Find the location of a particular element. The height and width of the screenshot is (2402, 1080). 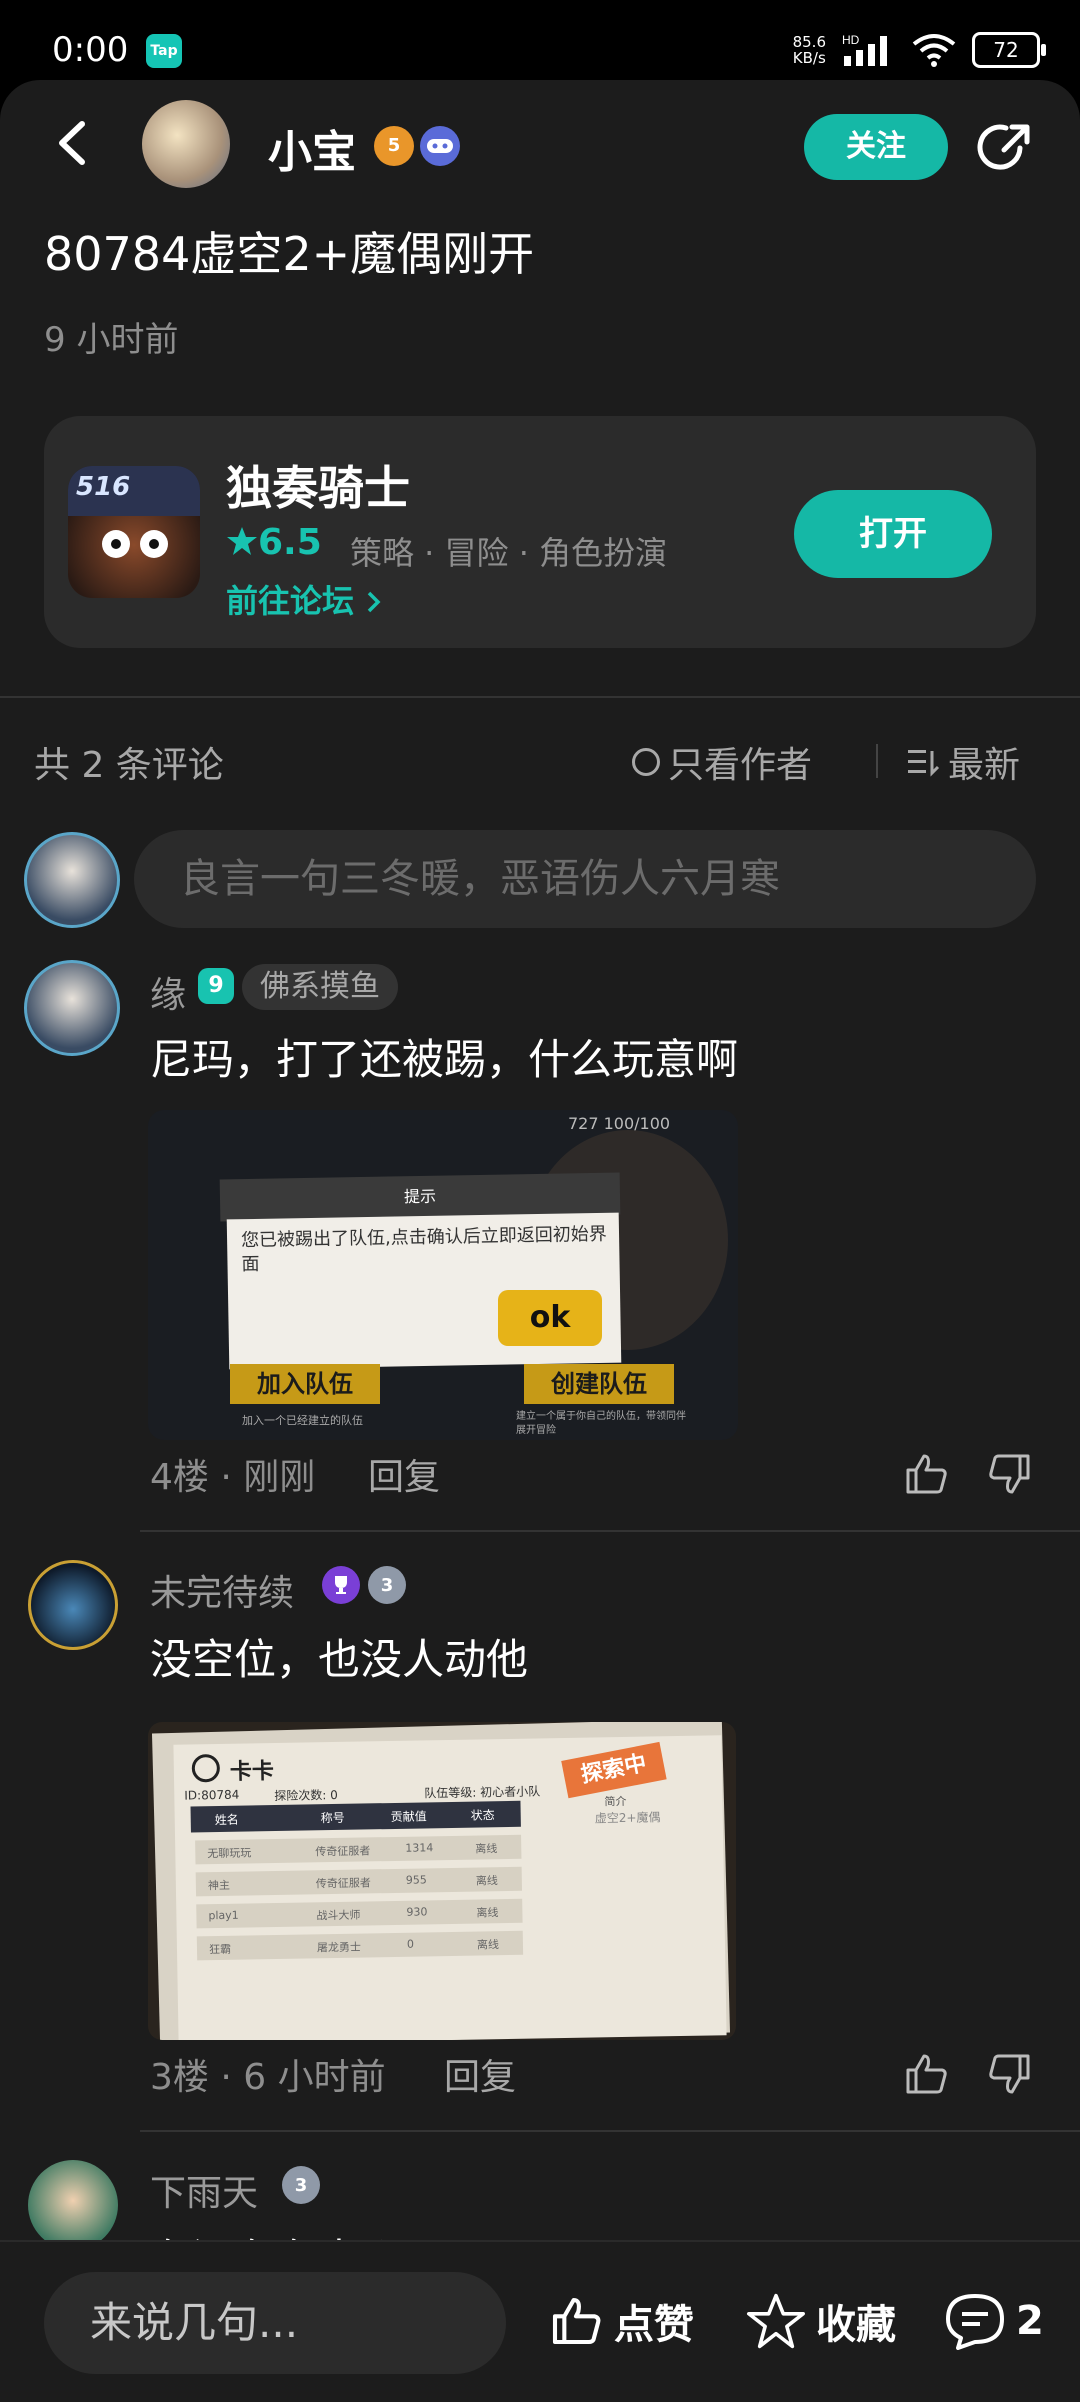

only-author-toggle: 只看作者 is located at coordinates (722, 762).